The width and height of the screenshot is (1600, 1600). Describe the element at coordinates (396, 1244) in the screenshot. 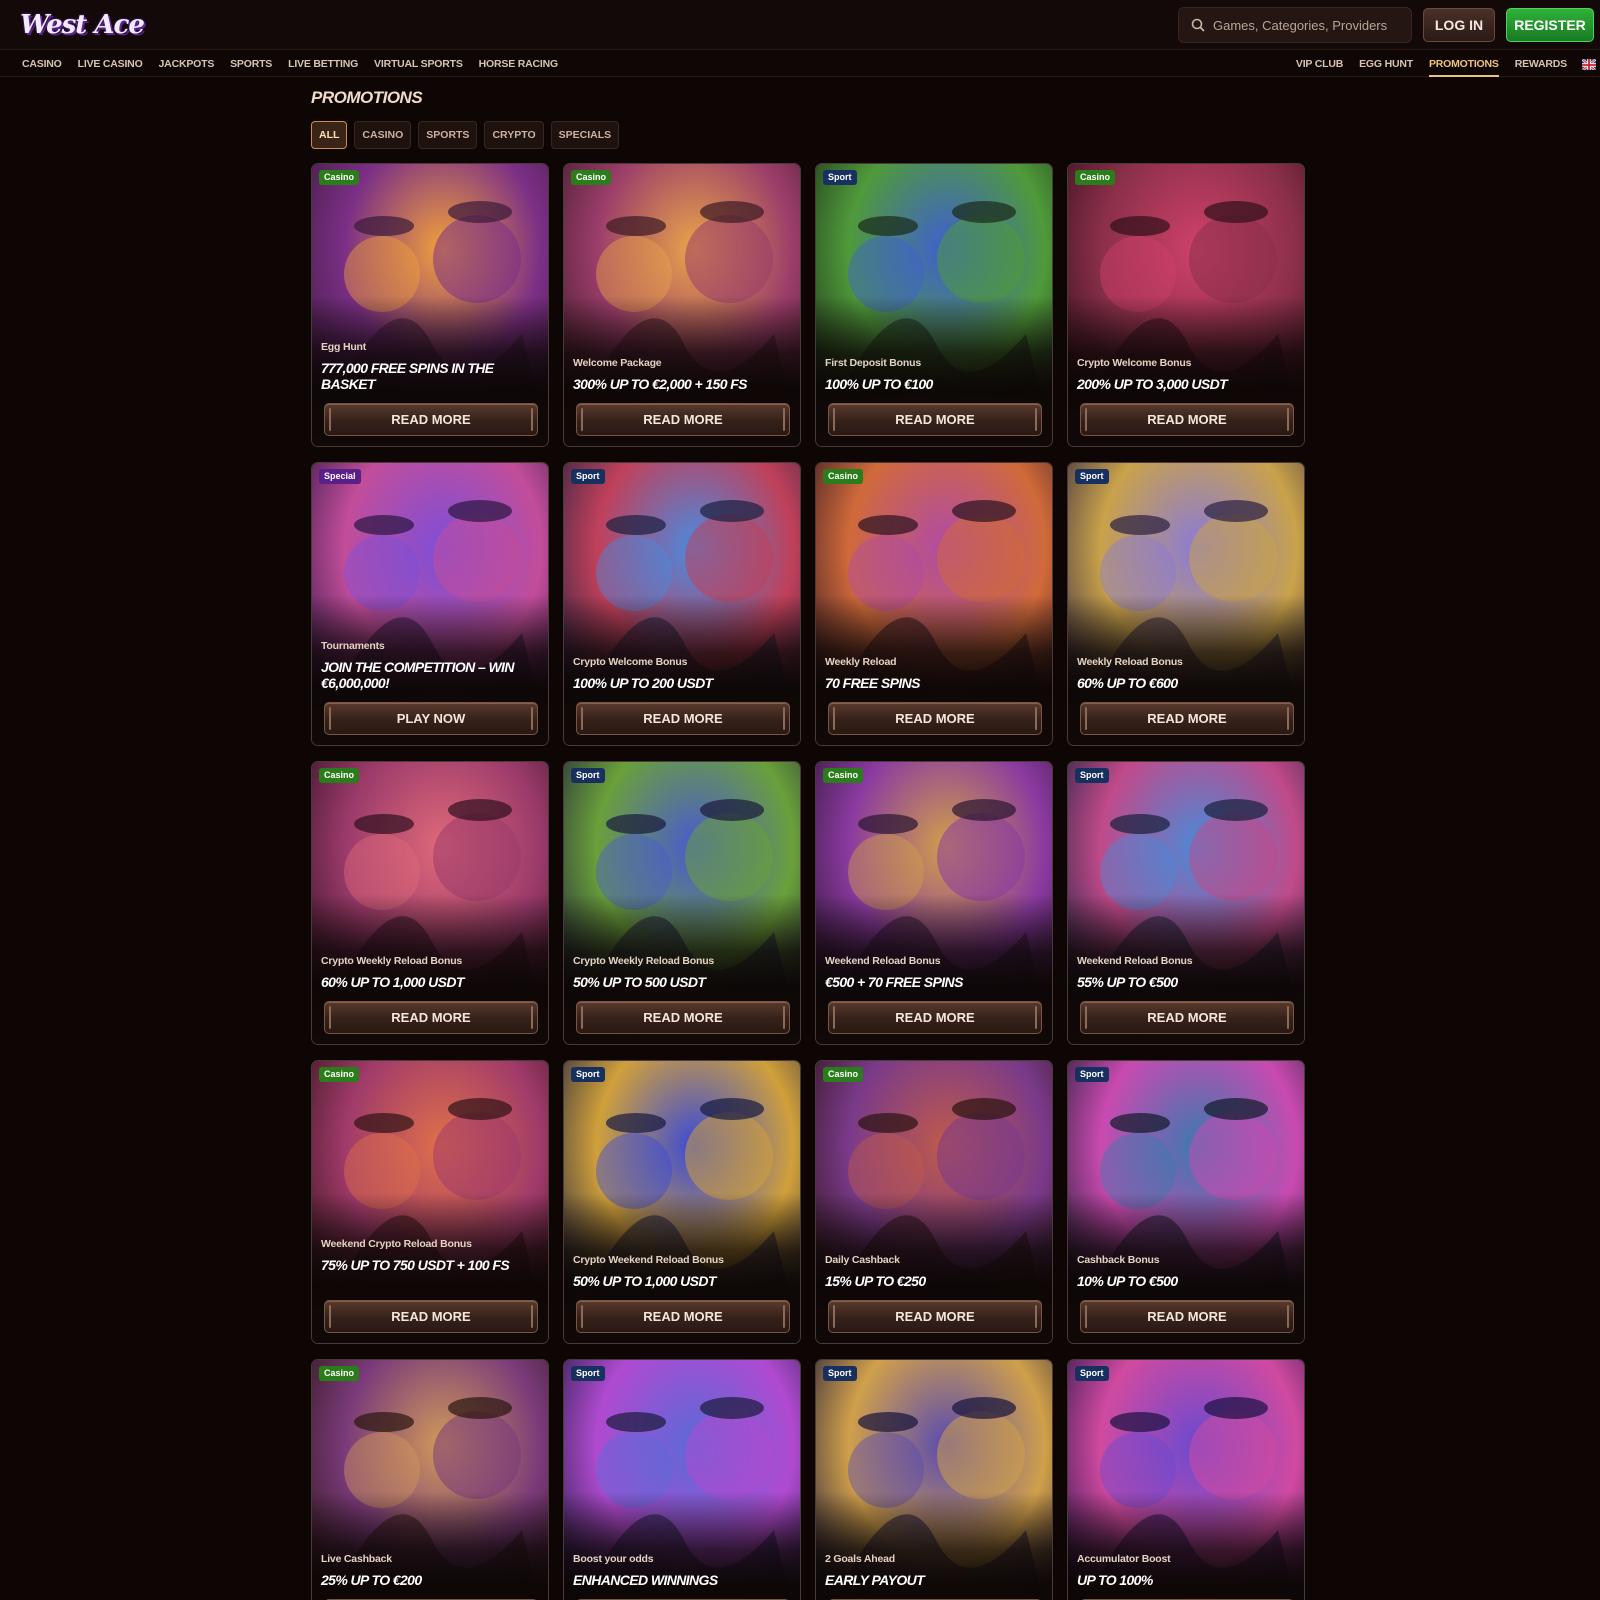

I see `promo-subtitle: Weekend Crypto Reload Bonus` at that location.